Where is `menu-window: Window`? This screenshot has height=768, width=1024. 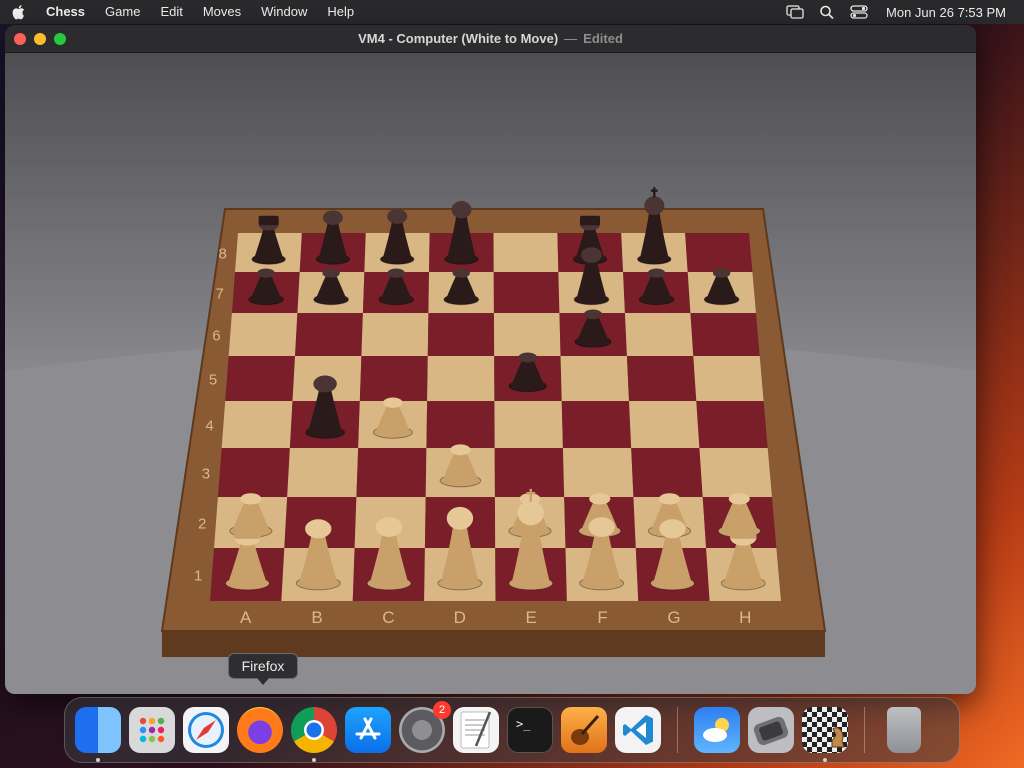
menu-window: Window is located at coordinates (284, 12).